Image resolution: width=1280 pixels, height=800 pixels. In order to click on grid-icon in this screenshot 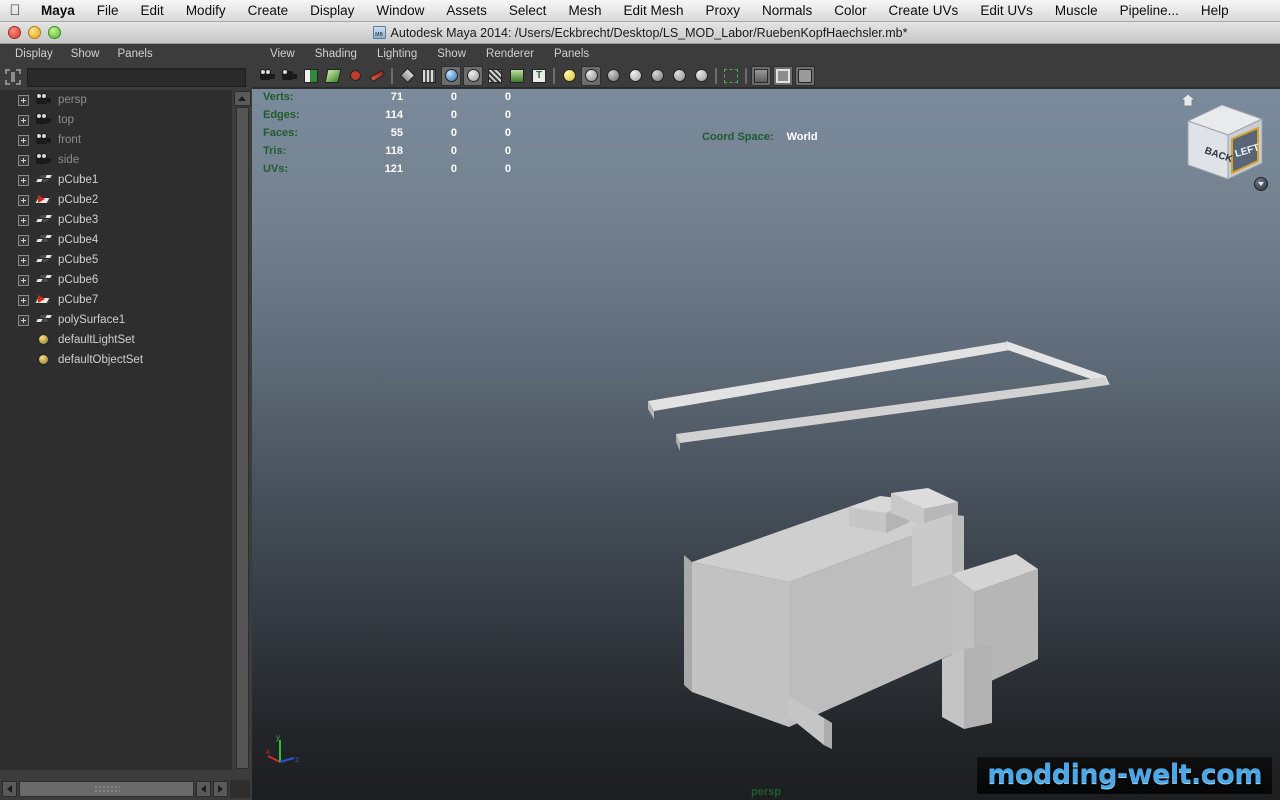, I will do `click(761, 75)`.